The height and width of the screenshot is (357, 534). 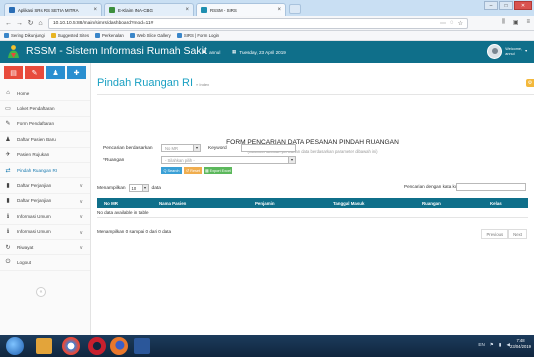 What do you see at coordinates (223, 10) in the screenshot?
I see `tab-label: RSSM - SIRS` at bounding box center [223, 10].